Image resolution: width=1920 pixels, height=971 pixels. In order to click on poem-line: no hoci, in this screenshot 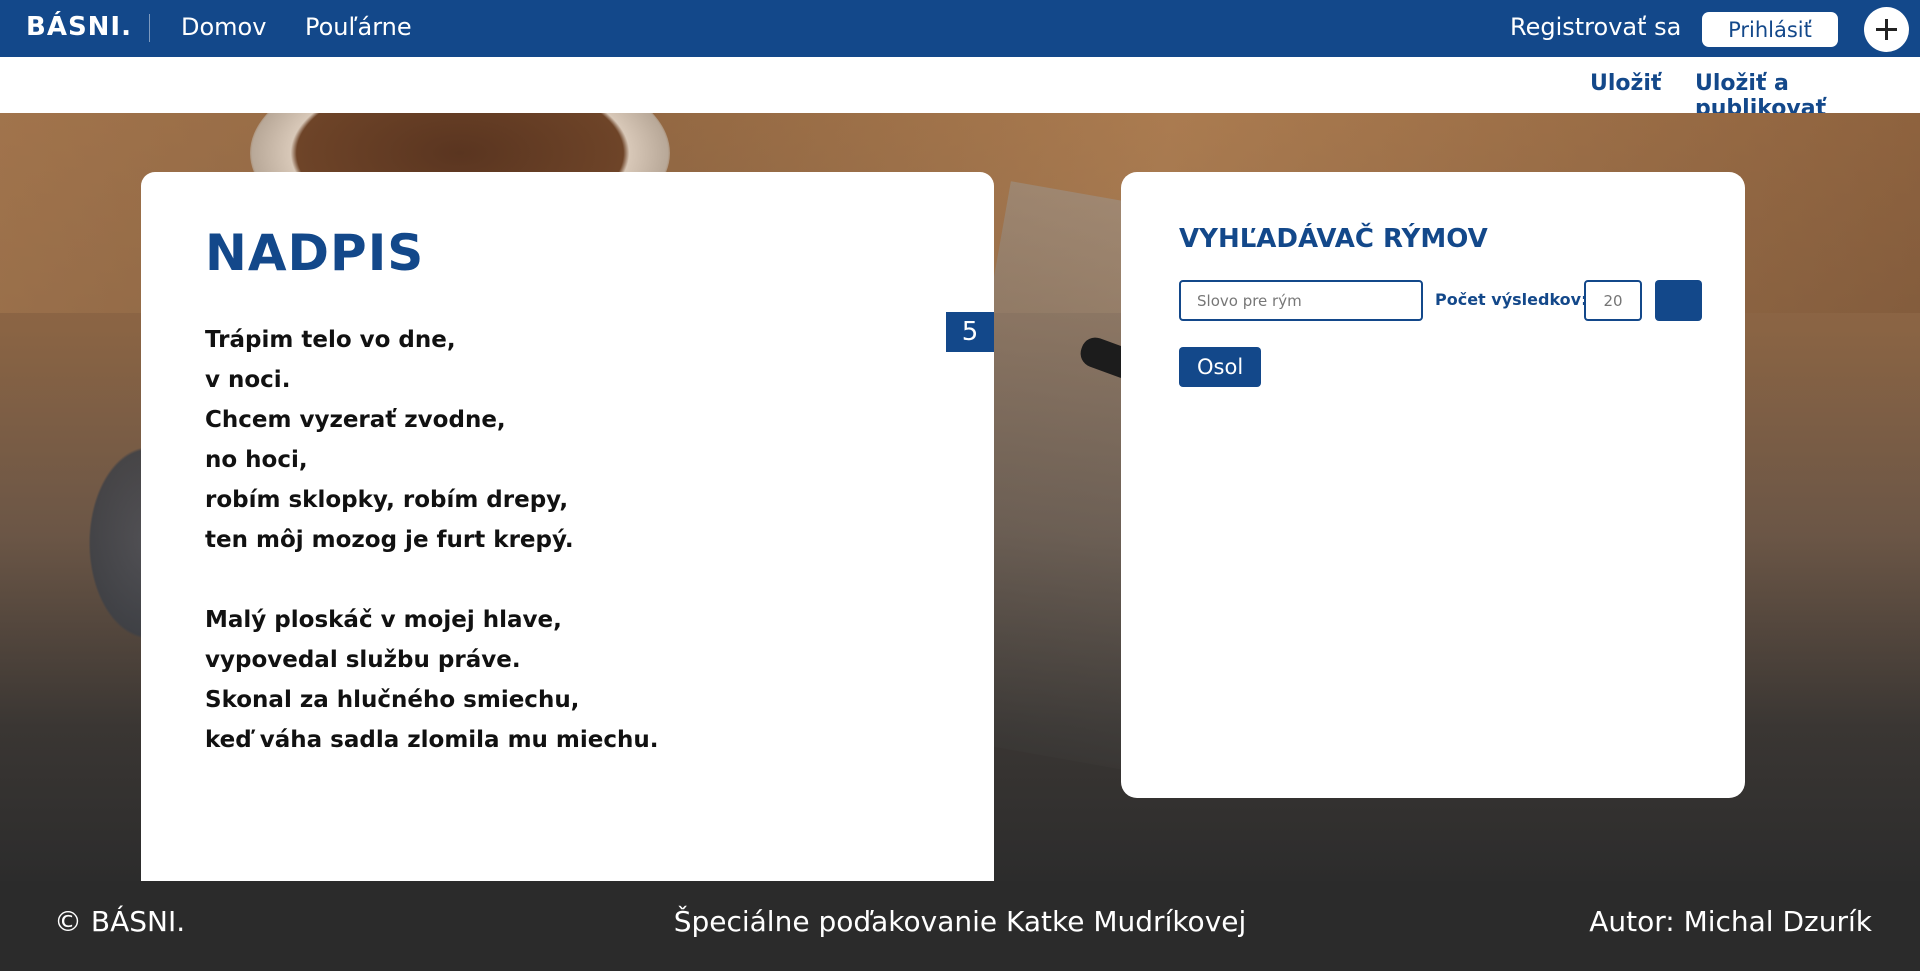, I will do `click(256, 460)`.